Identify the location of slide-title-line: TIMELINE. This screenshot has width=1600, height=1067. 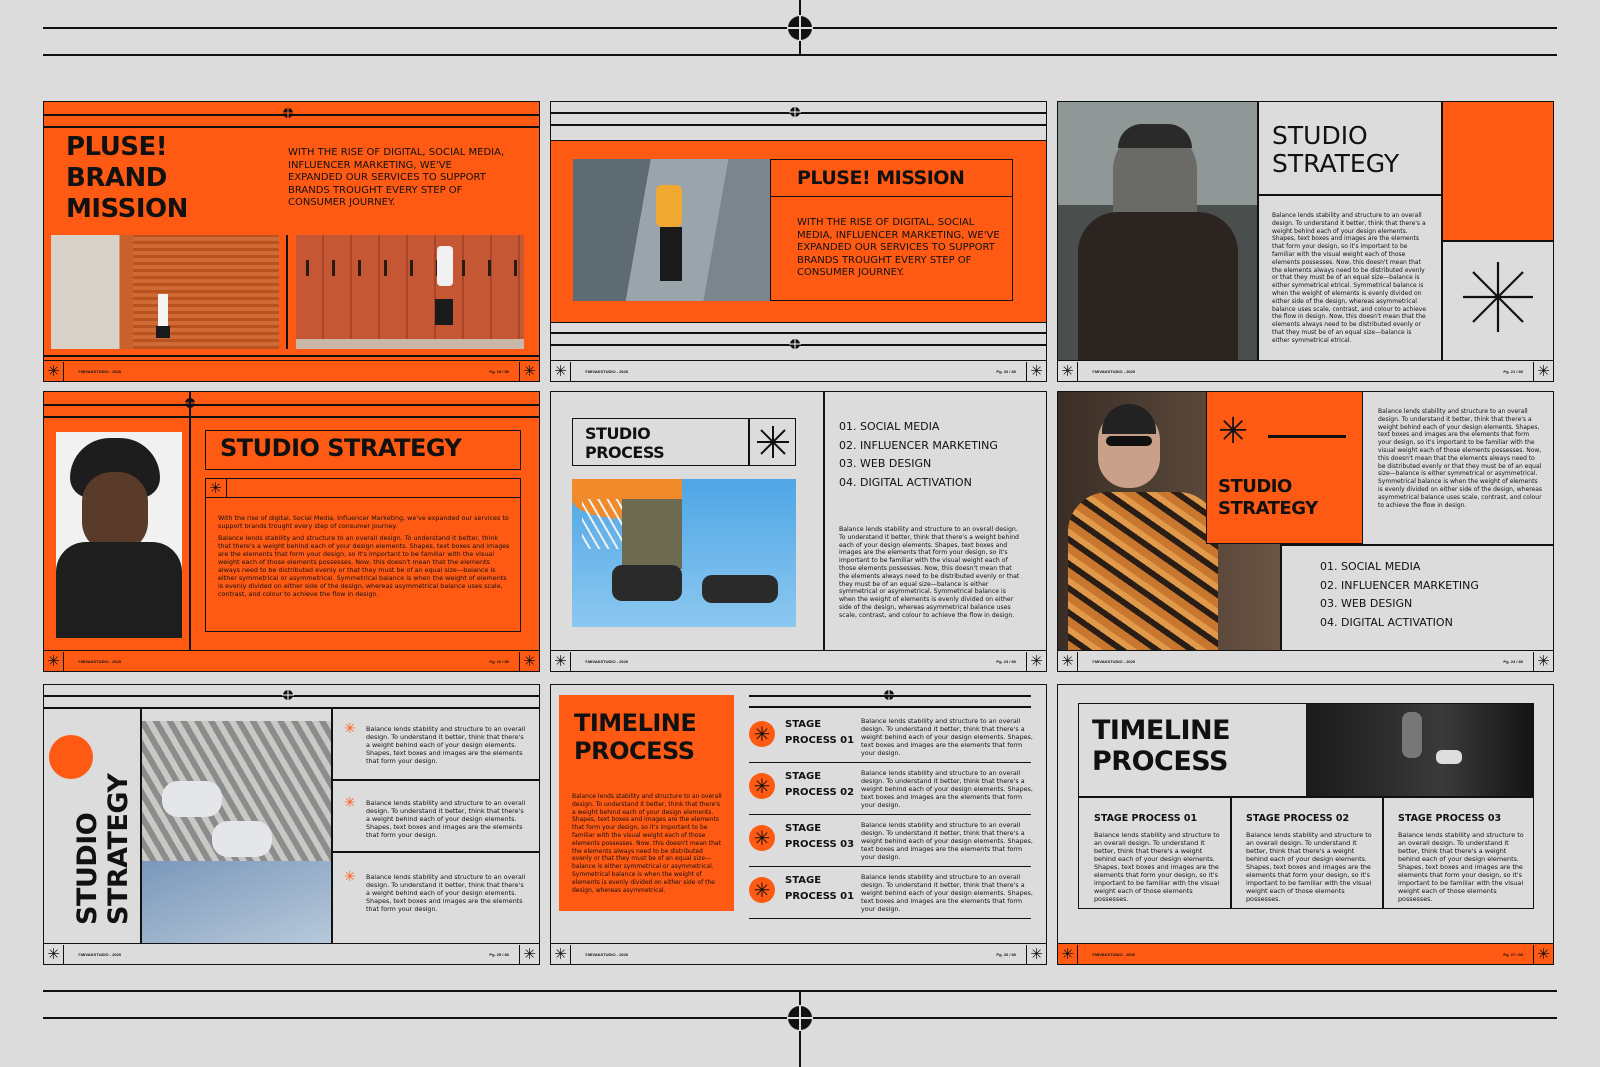
(635, 723).